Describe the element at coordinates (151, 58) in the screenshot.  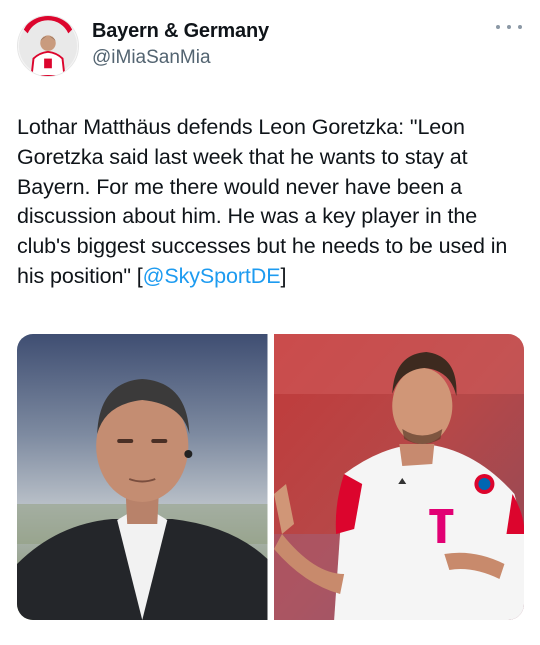
I see `author-handle: @iMiaSanMia` at that location.